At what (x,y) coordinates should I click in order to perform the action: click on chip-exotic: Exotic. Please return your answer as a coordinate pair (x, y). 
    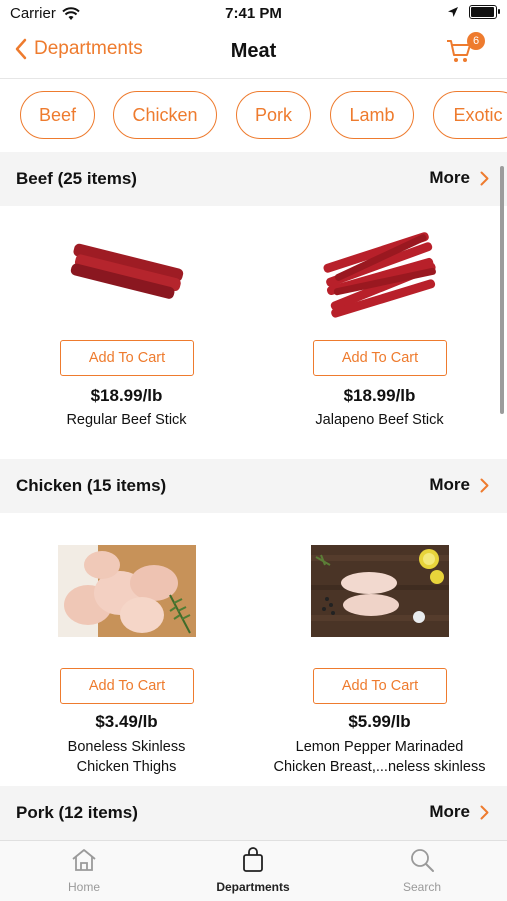
    Looking at the image, I should click on (470, 115).